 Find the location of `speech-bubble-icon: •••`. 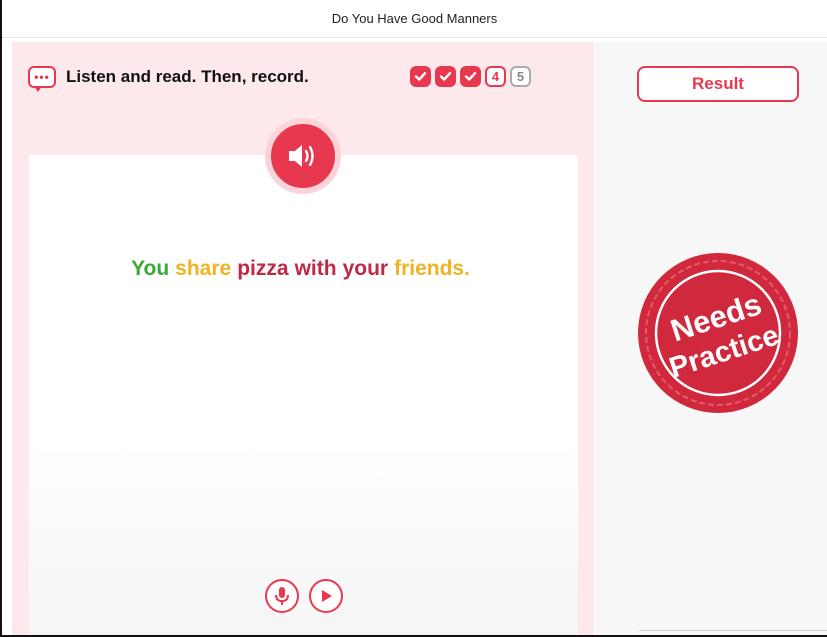

speech-bubble-icon: ••• is located at coordinates (42, 79).